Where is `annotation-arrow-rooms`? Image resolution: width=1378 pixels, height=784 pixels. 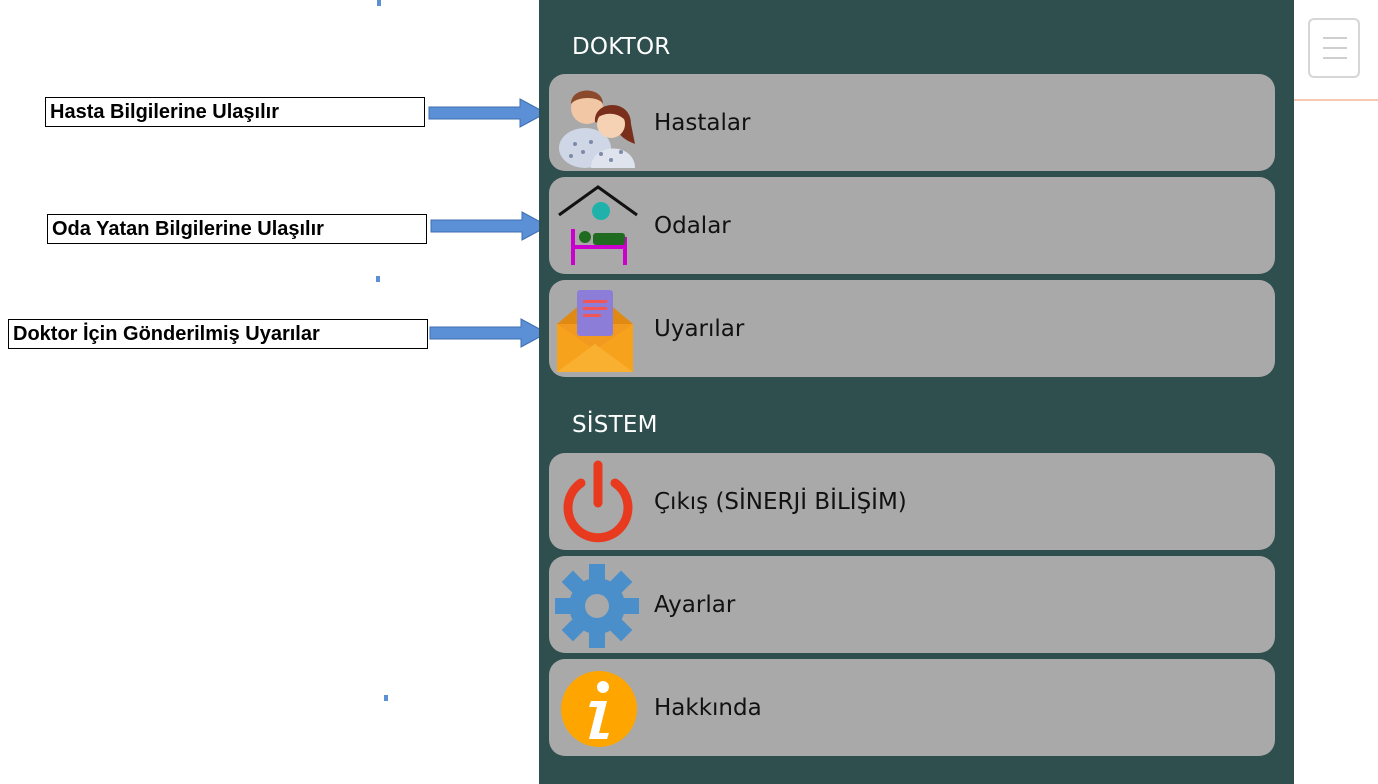
annotation-arrow-rooms is located at coordinates (490, 226).